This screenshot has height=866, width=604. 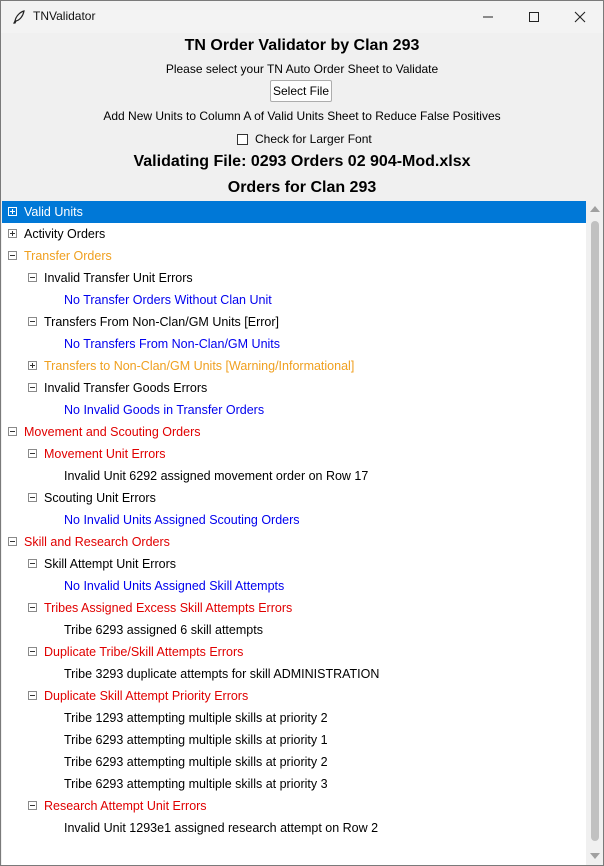 I want to click on orders-for-heading: Orders for Clan 293, so click(x=302, y=187).